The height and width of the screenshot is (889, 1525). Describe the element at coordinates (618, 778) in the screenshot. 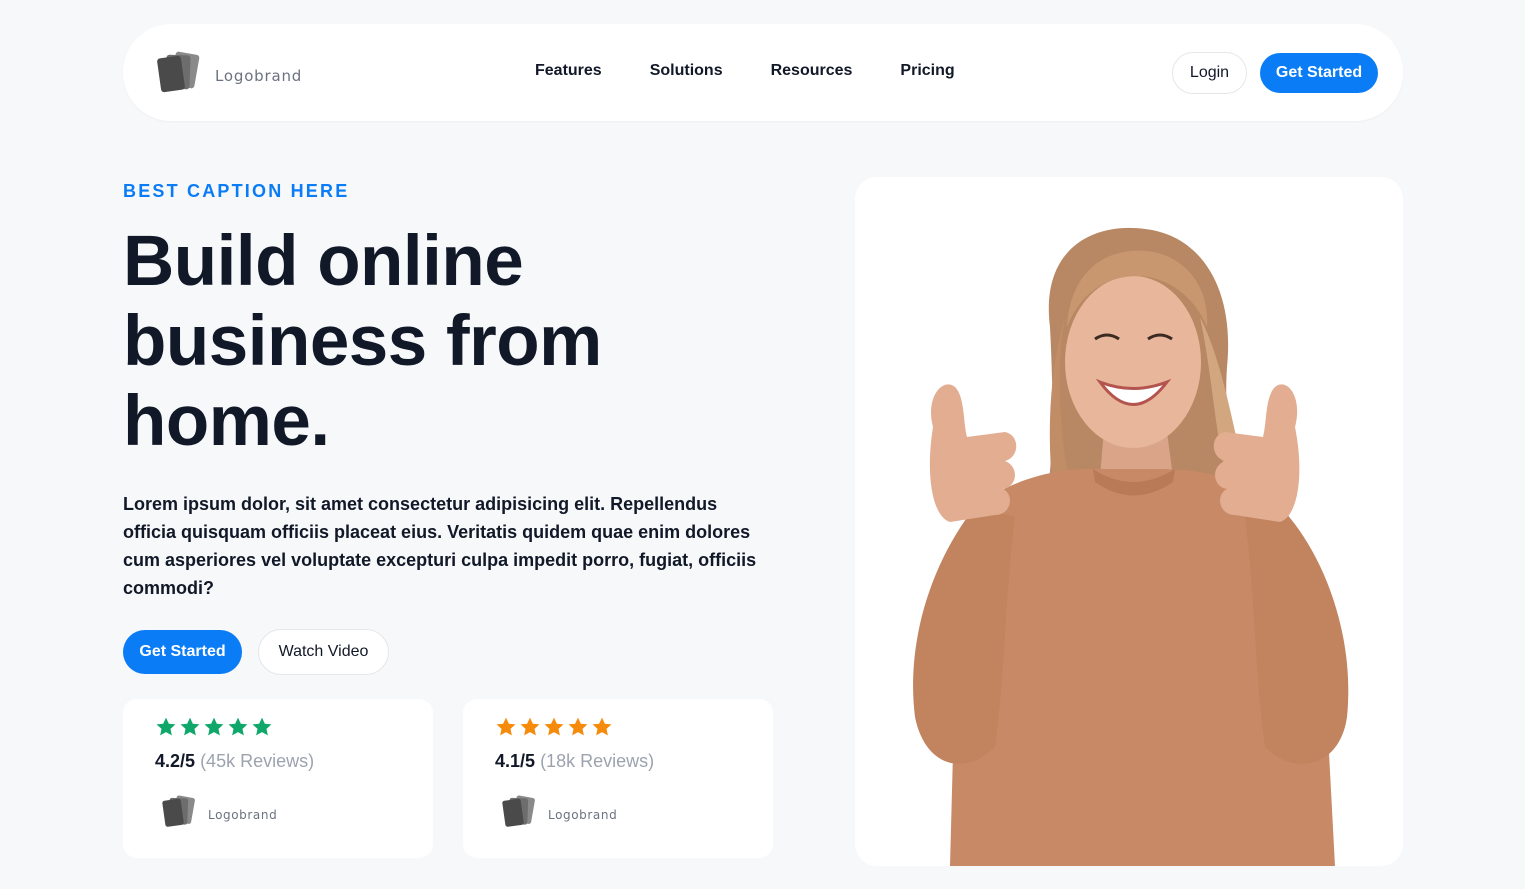

I see `review-card: 4.1/5 (18k Reviews) Logobrand` at that location.